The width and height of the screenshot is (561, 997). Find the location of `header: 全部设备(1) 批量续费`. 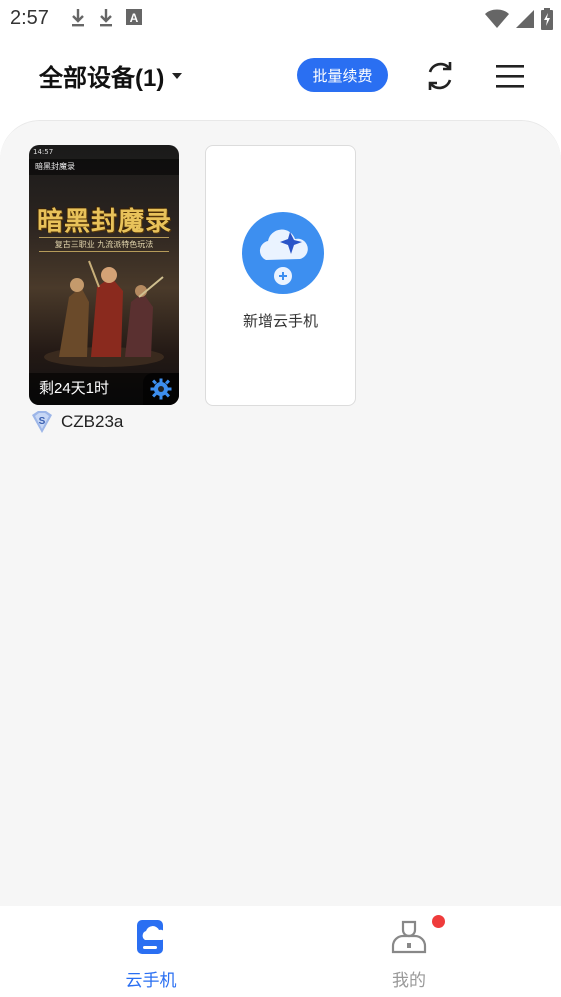

header: 全部设备(1) 批量续费 is located at coordinates (280, 79).